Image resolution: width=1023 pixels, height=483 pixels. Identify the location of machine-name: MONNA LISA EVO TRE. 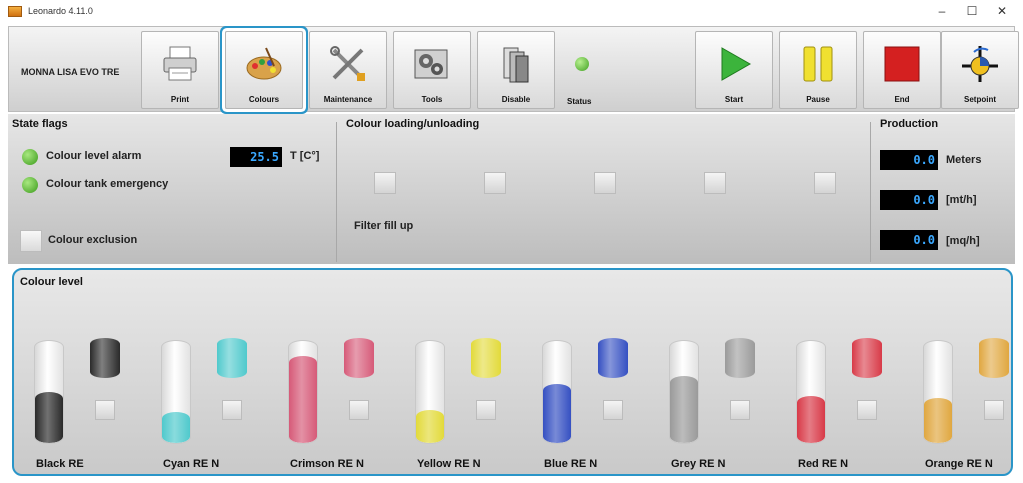
(70, 72).